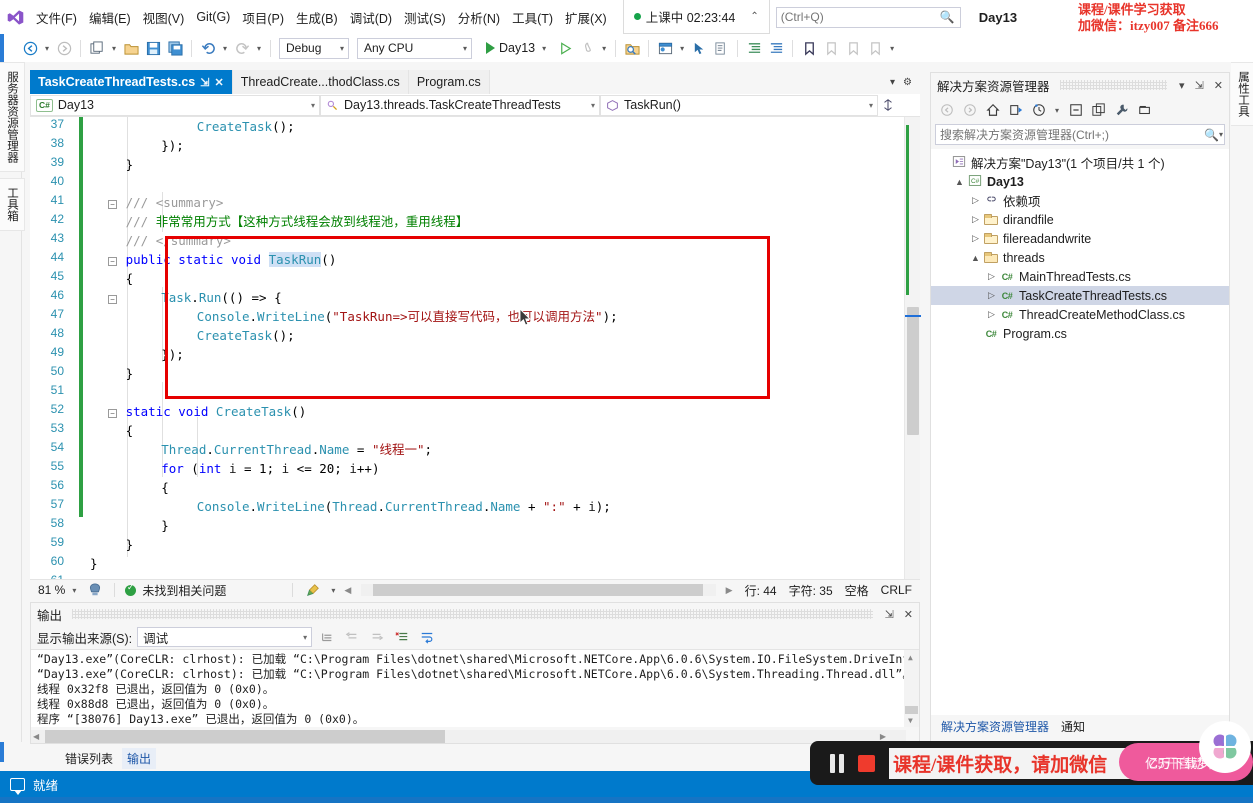  I want to click on hscroll-right-arrow: ▶, so click(729, 590).